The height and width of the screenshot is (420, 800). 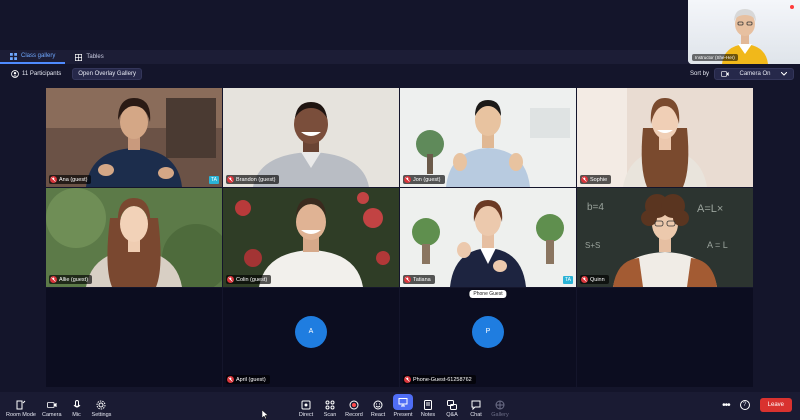 What do you see at coordinates (354, 406) in the screenshot?
I see `record-button: Record` at bounding box center [354, 406].